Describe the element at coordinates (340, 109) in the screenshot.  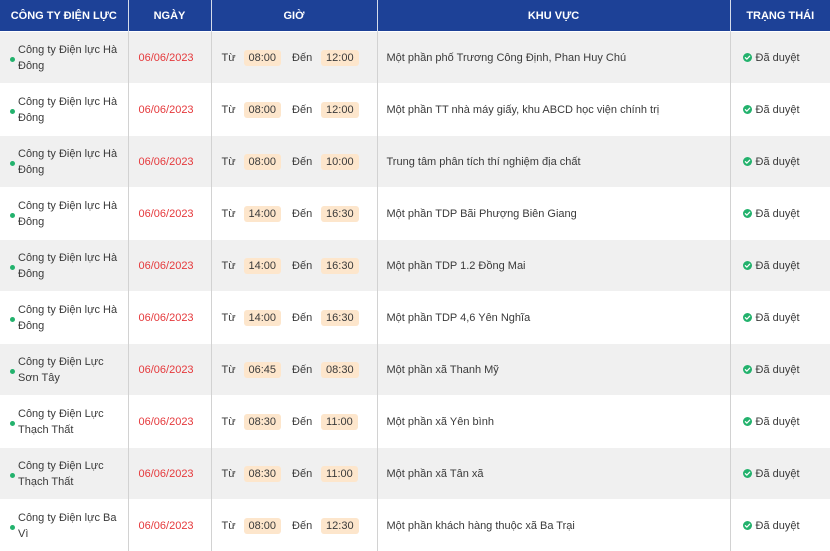
I see `end-time: 12:00` at that location.